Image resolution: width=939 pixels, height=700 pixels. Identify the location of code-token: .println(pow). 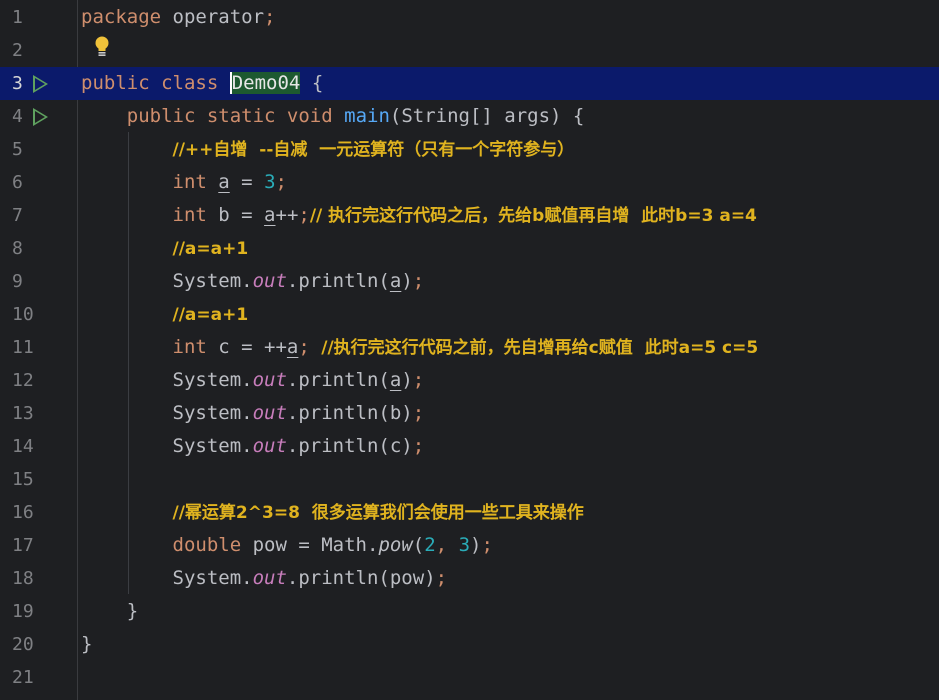
(361, 578).